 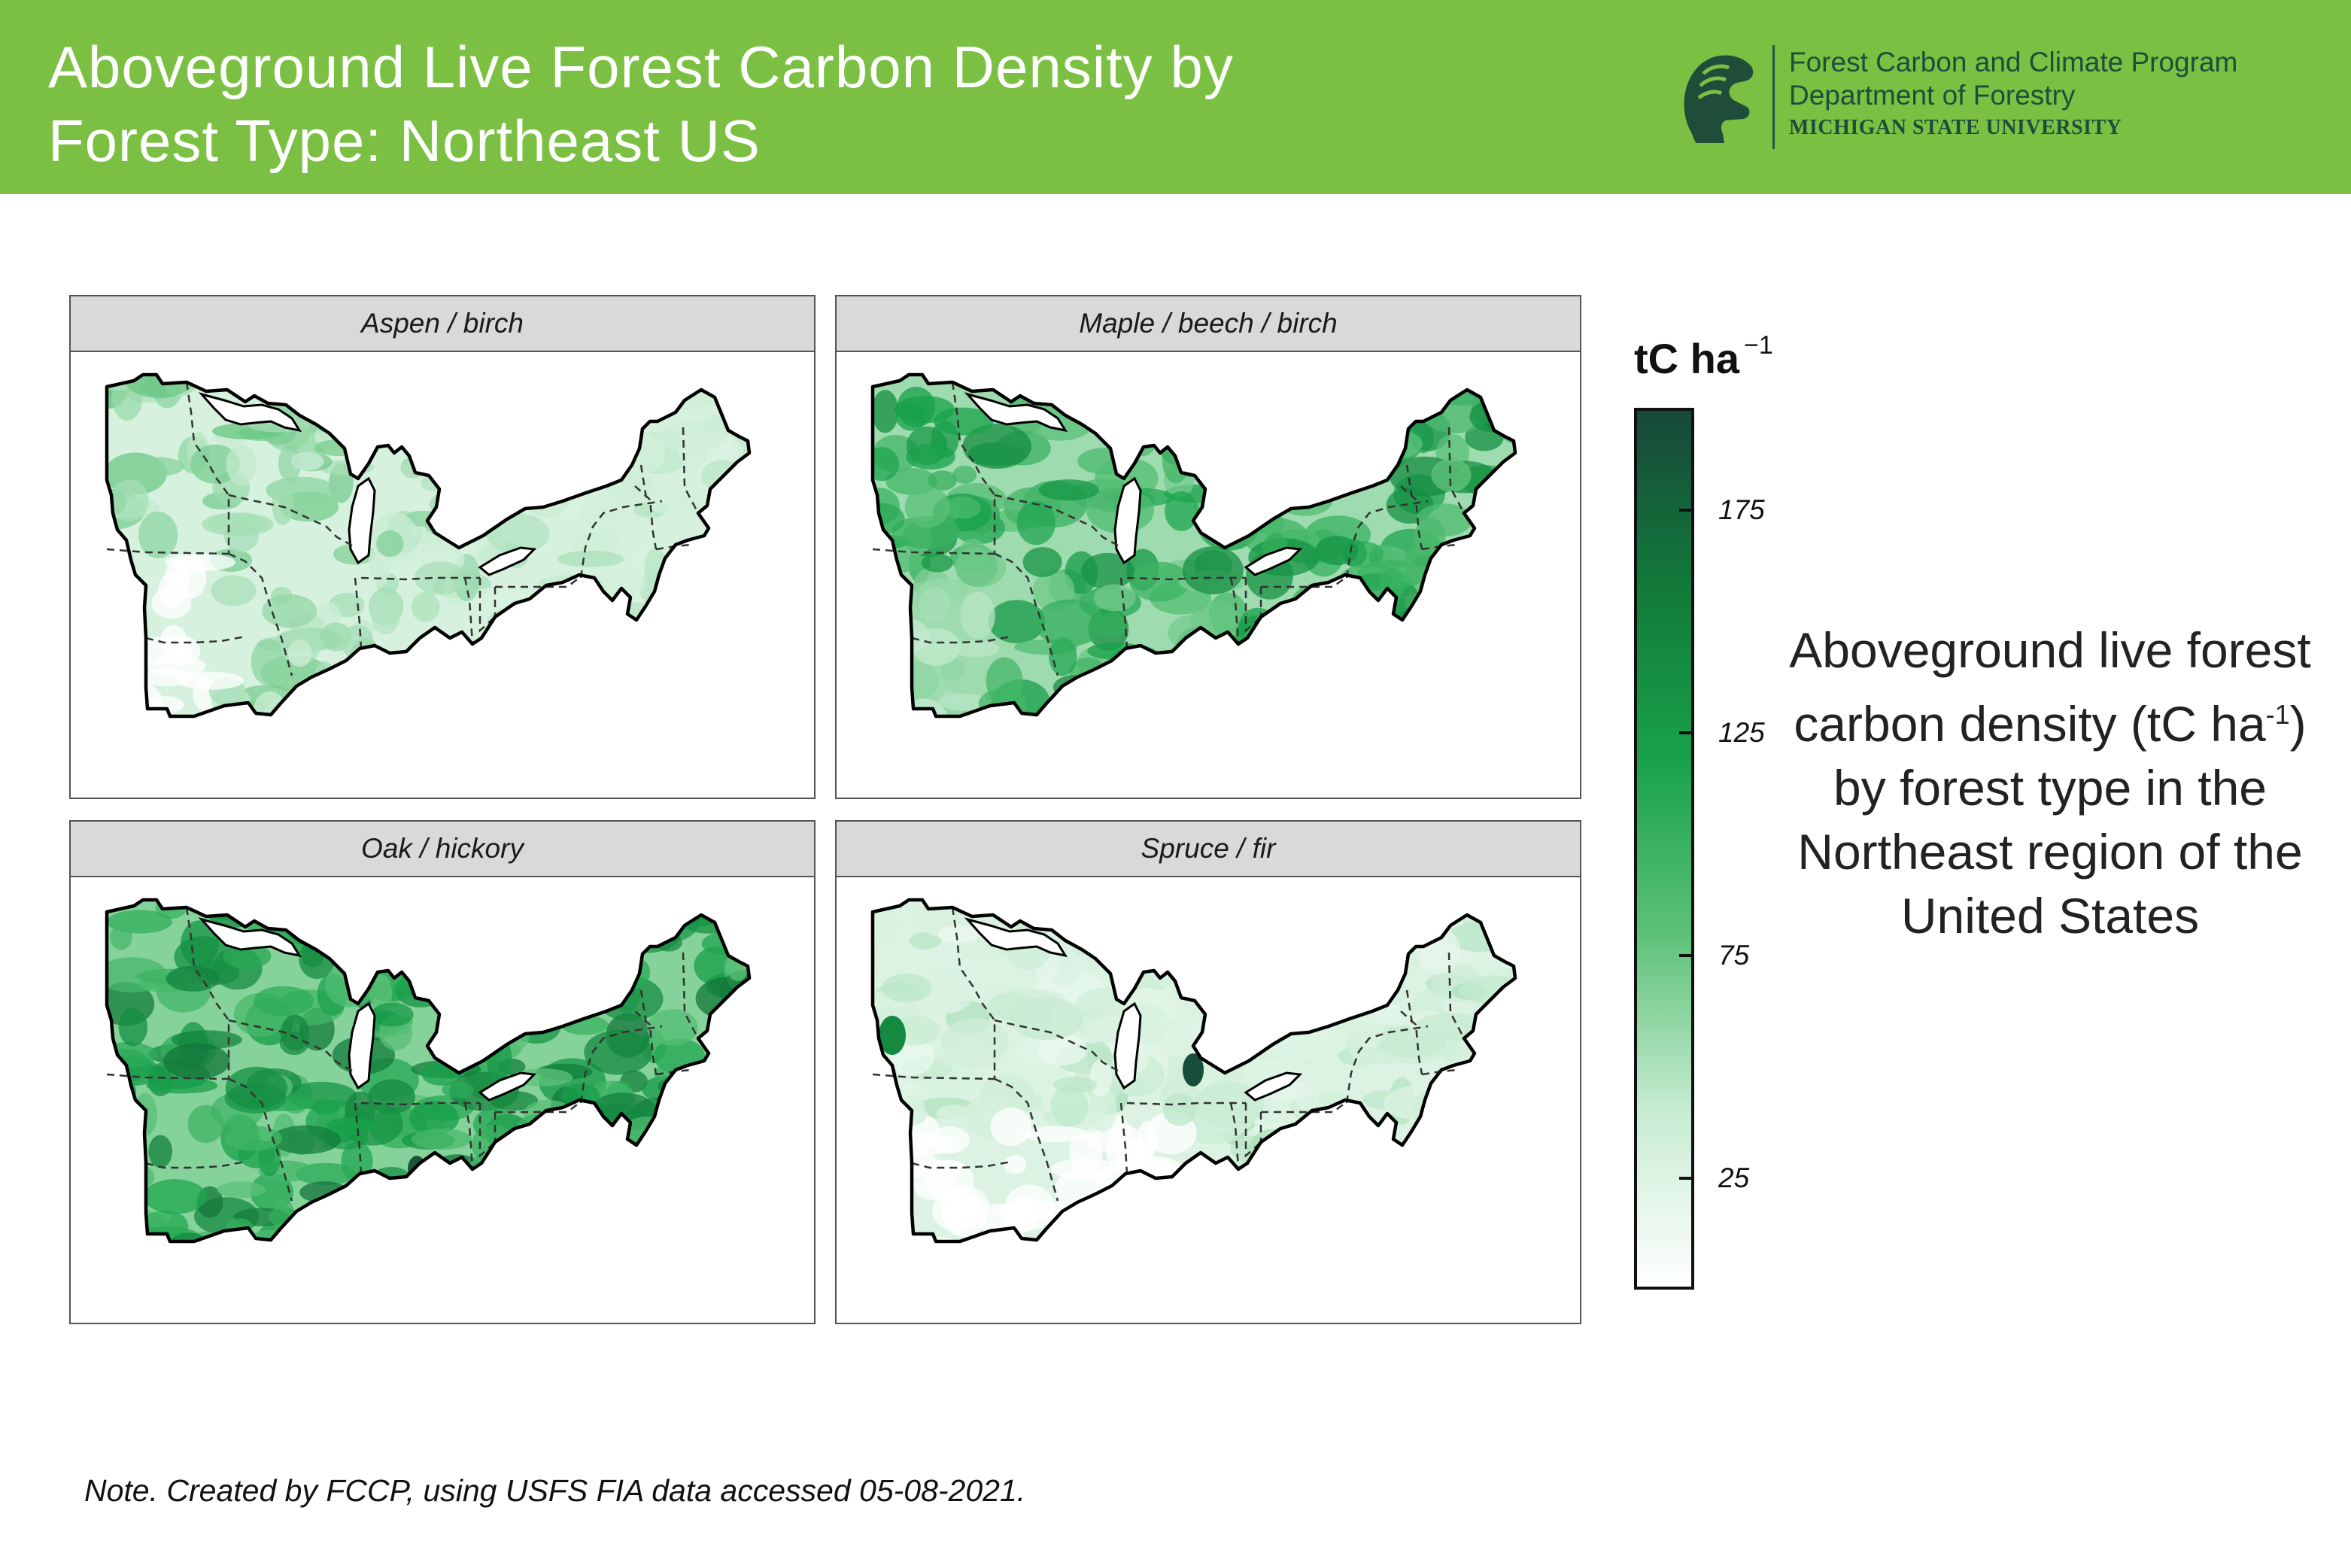 I want to click on legend-tick-label: 125, so click(x=1741, y=733).